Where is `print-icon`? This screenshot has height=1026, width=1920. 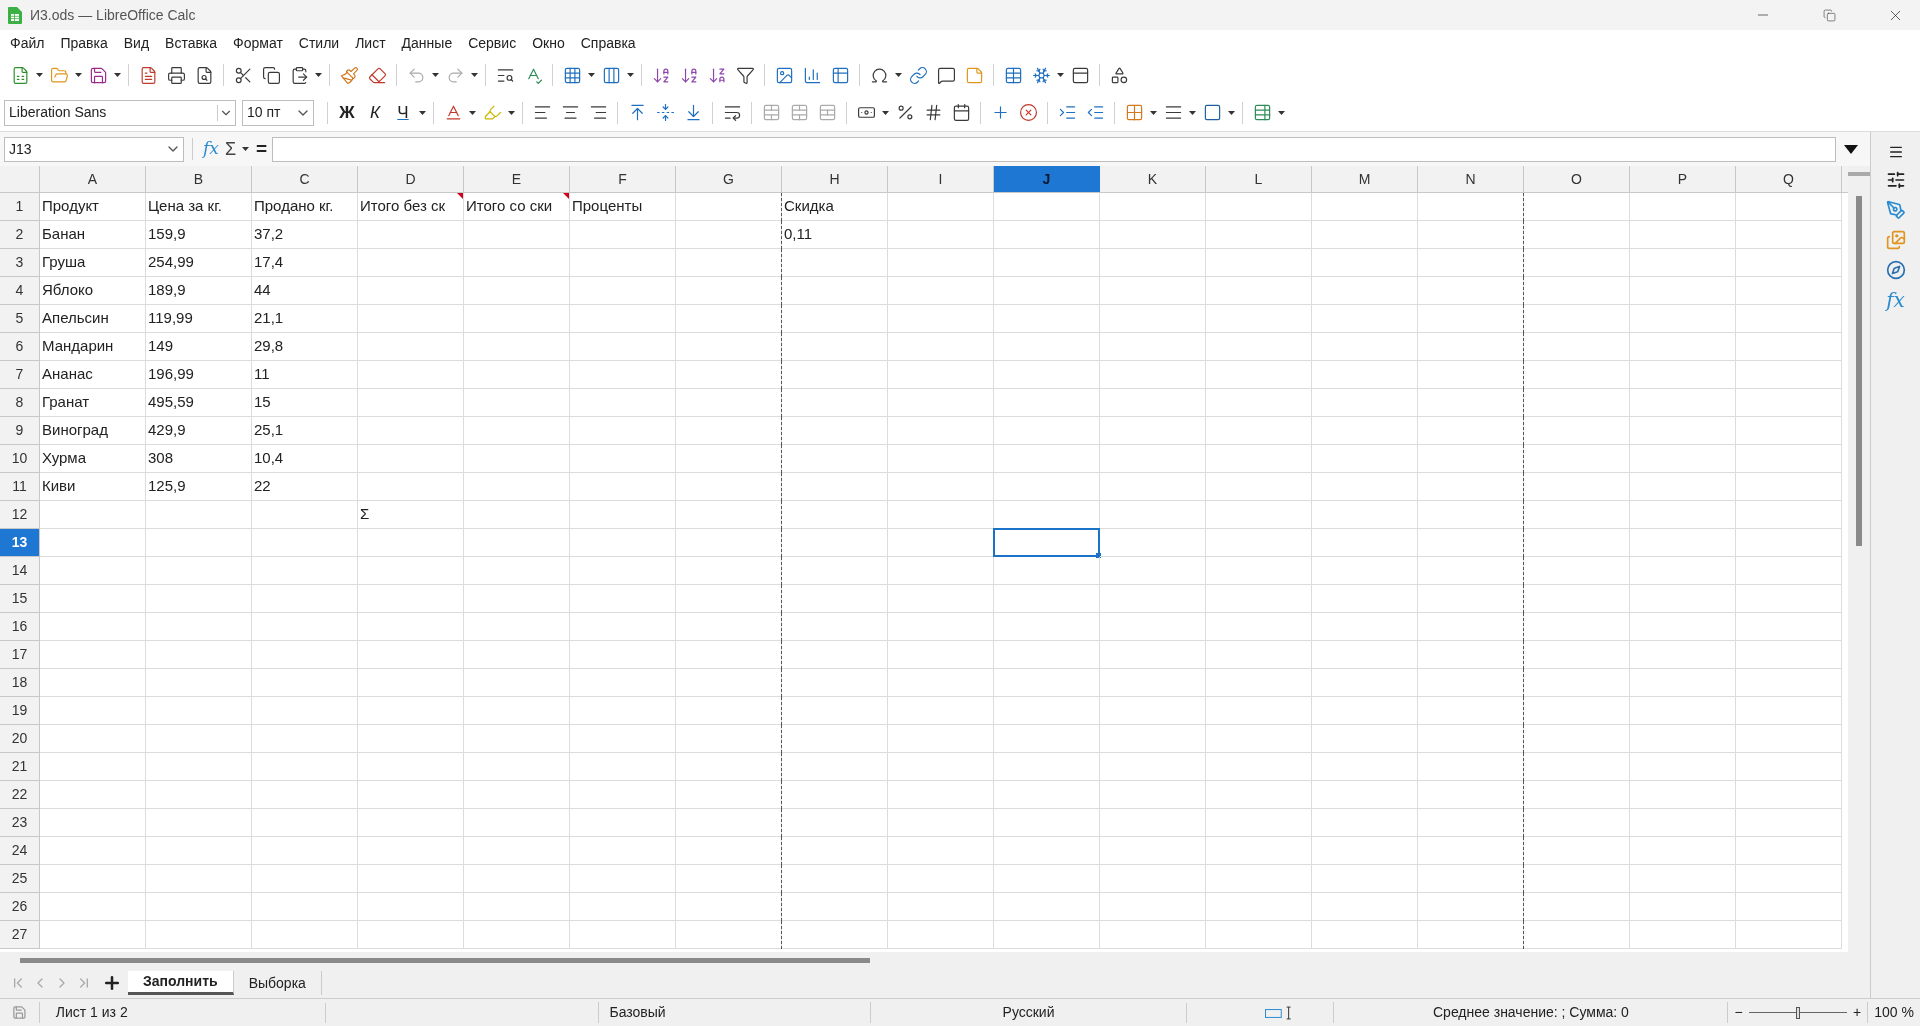 print-icon is located at coordinates (176, 75).